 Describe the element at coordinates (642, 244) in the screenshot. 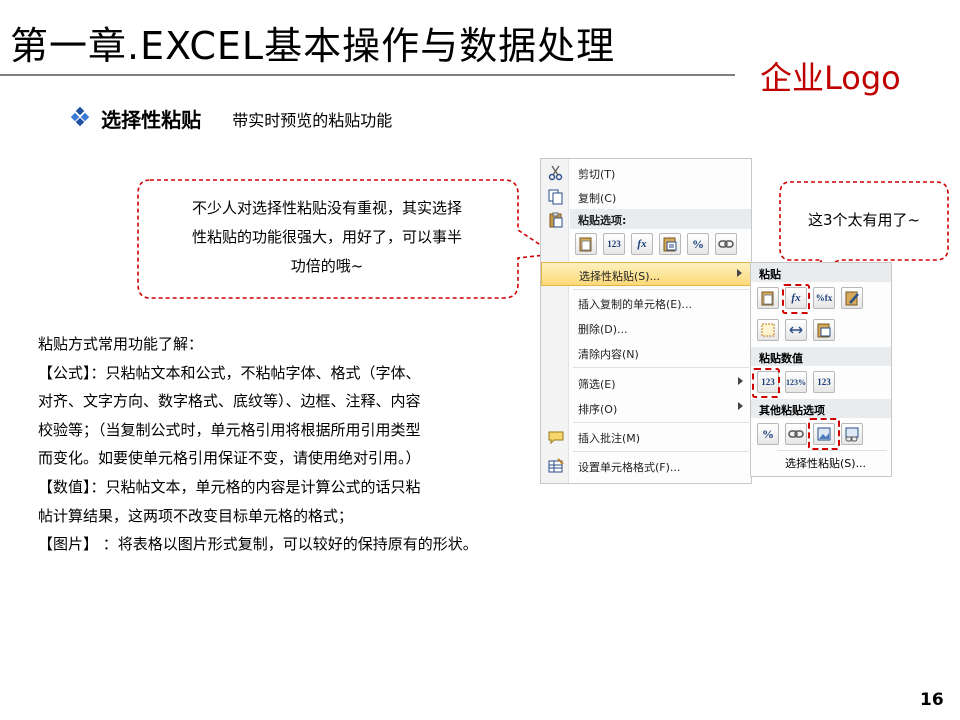

I see `paste-formulas-button: fx` at that location.